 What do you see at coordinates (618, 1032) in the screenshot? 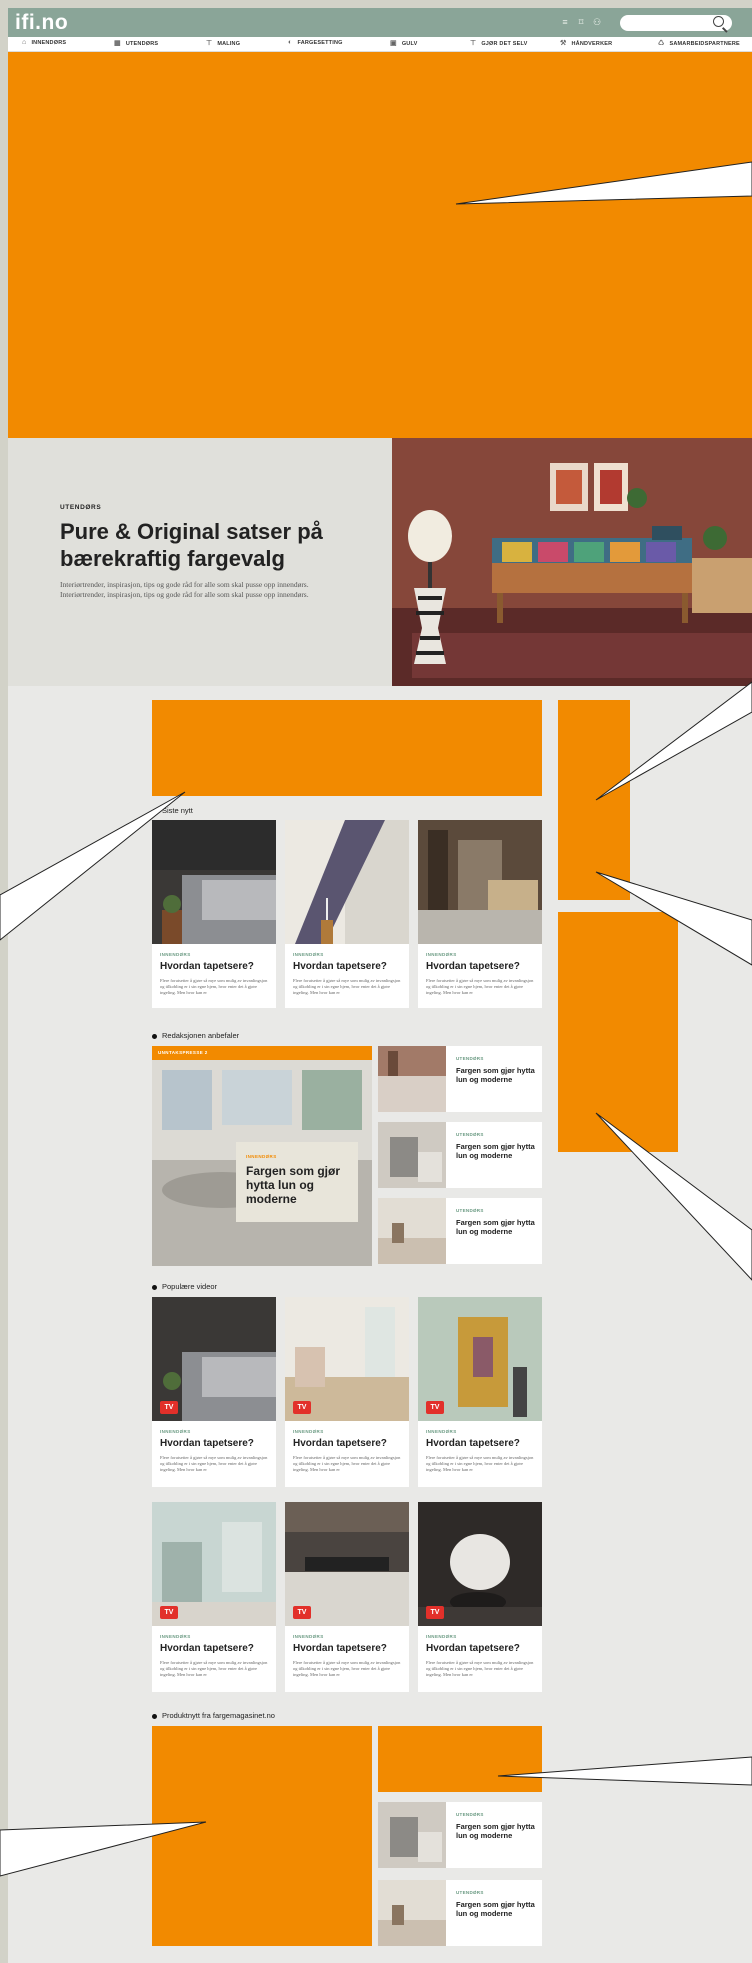
I see `sidebar-ad-large` at bounding box center [618, 1032].